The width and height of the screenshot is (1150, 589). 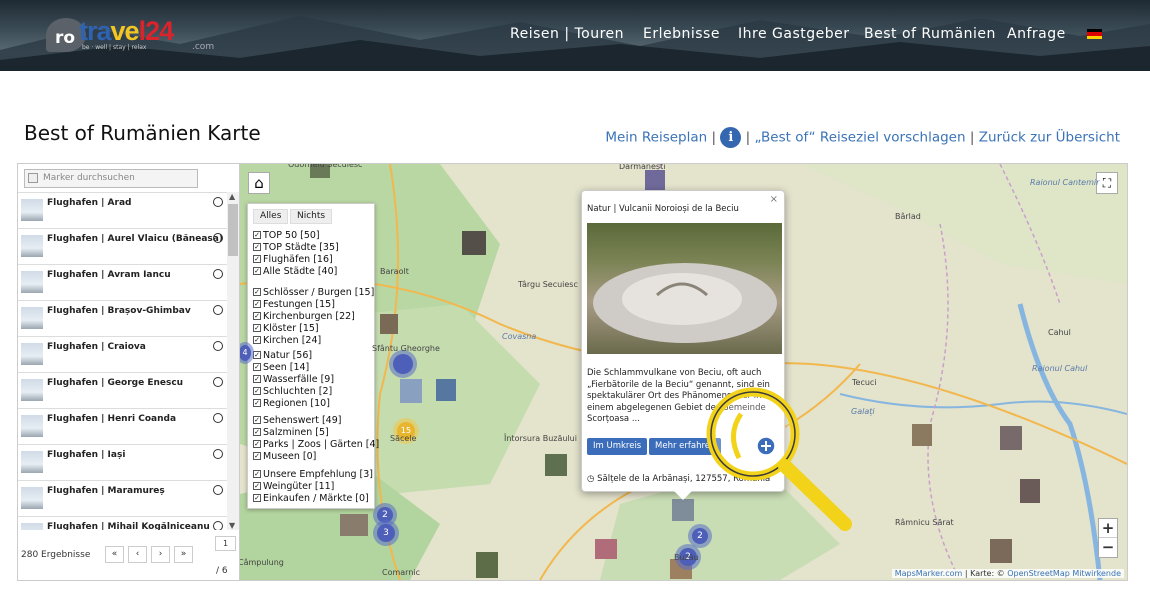 What do you see at coordinates (731, 137) in the screenshot?
I see `info-icon: i` at bounding box center [731, 137].